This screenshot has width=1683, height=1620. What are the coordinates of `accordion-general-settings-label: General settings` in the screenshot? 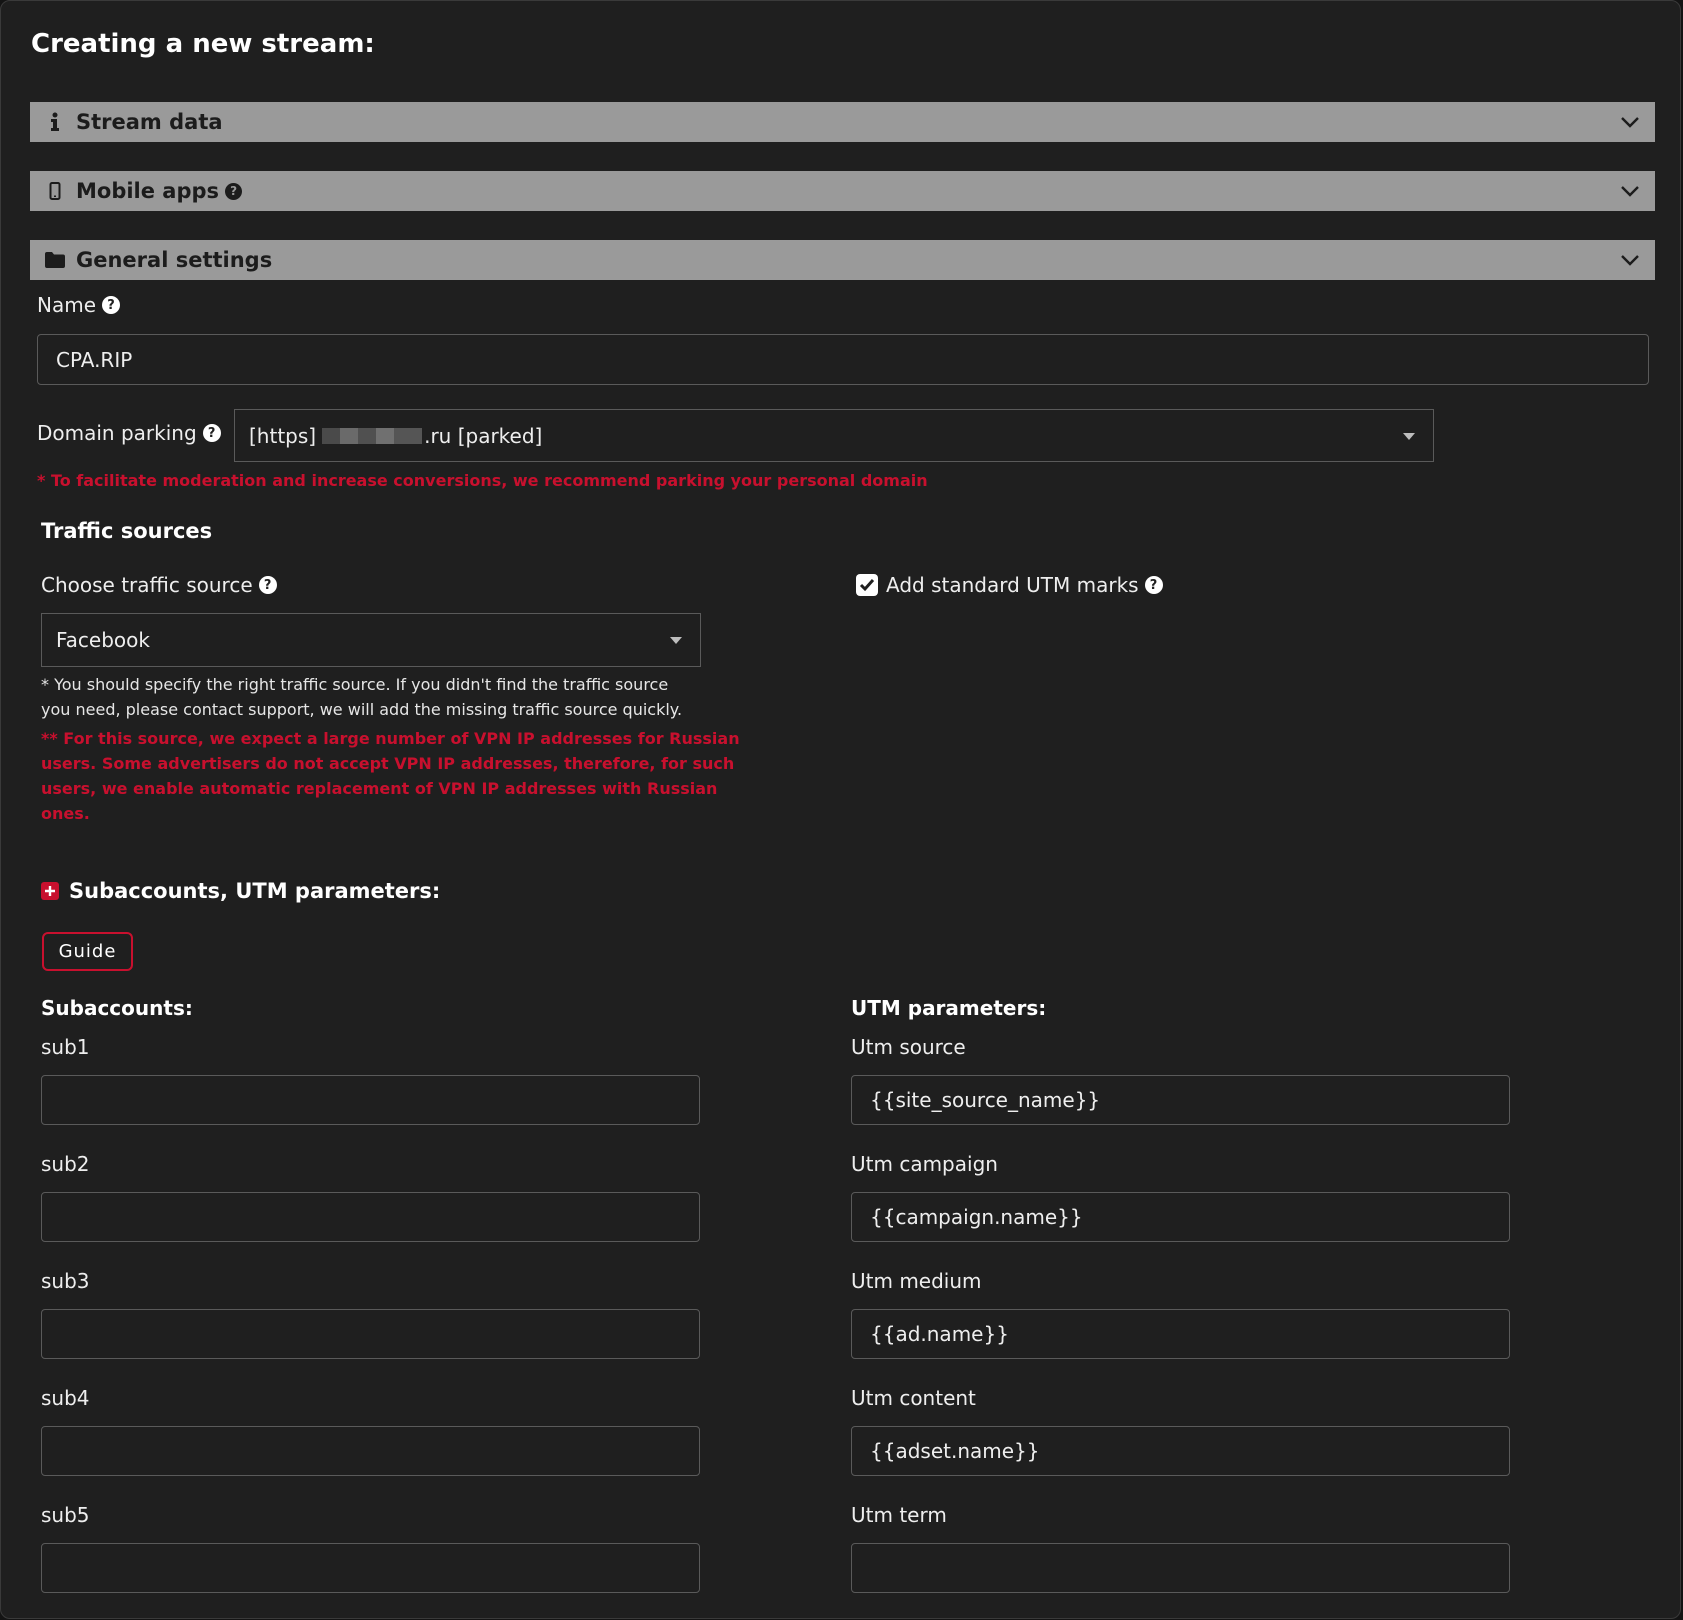 It's located at (174, 260).